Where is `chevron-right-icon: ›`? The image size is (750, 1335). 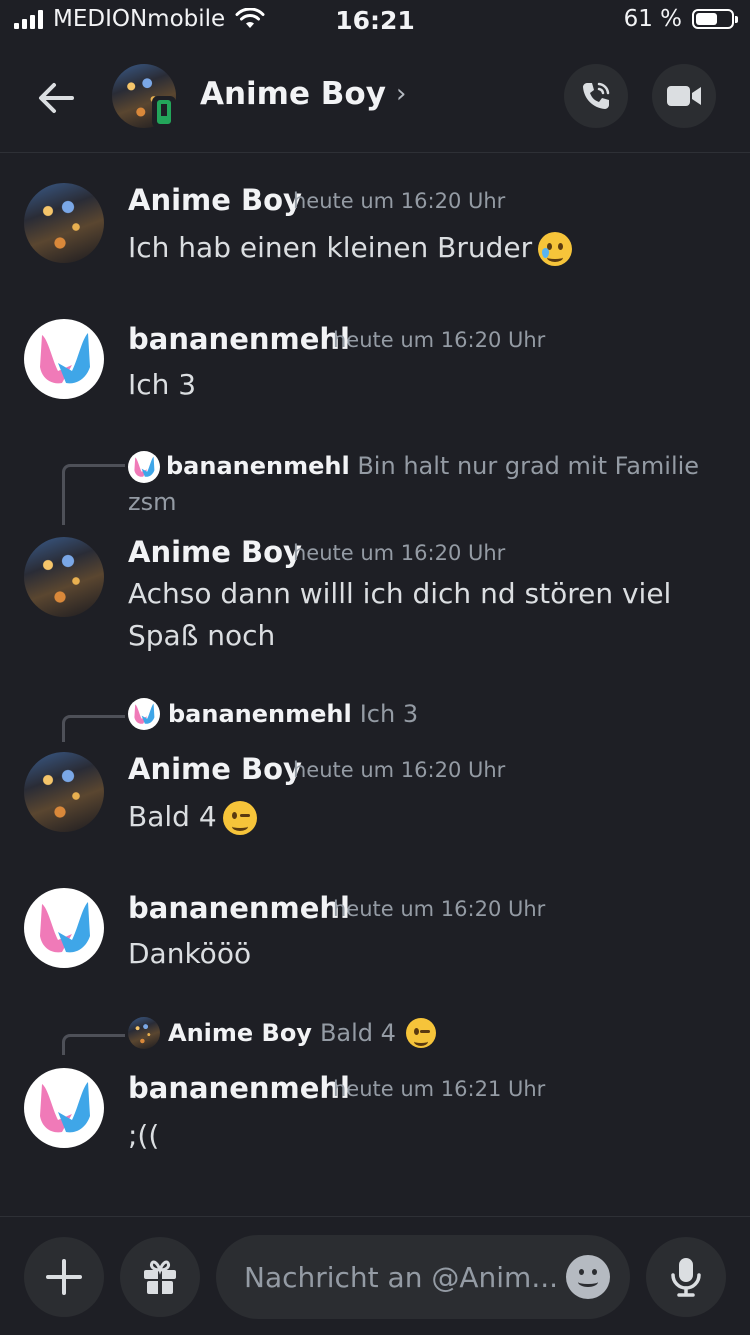 chevron-right-icon: › is located at coordinates (401, 94).